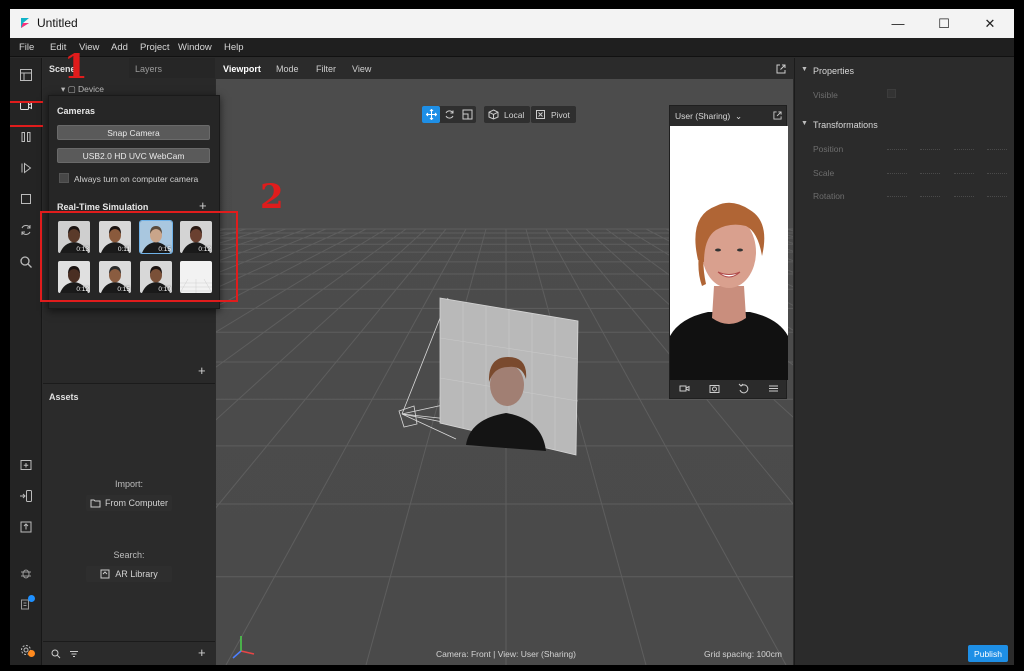 The height and width of the screenshot is (671, 1024). What do you see at coordinates (31, 653) in the screenshot?
I see `settings-notification-dot` at bounding box center [31, 653].